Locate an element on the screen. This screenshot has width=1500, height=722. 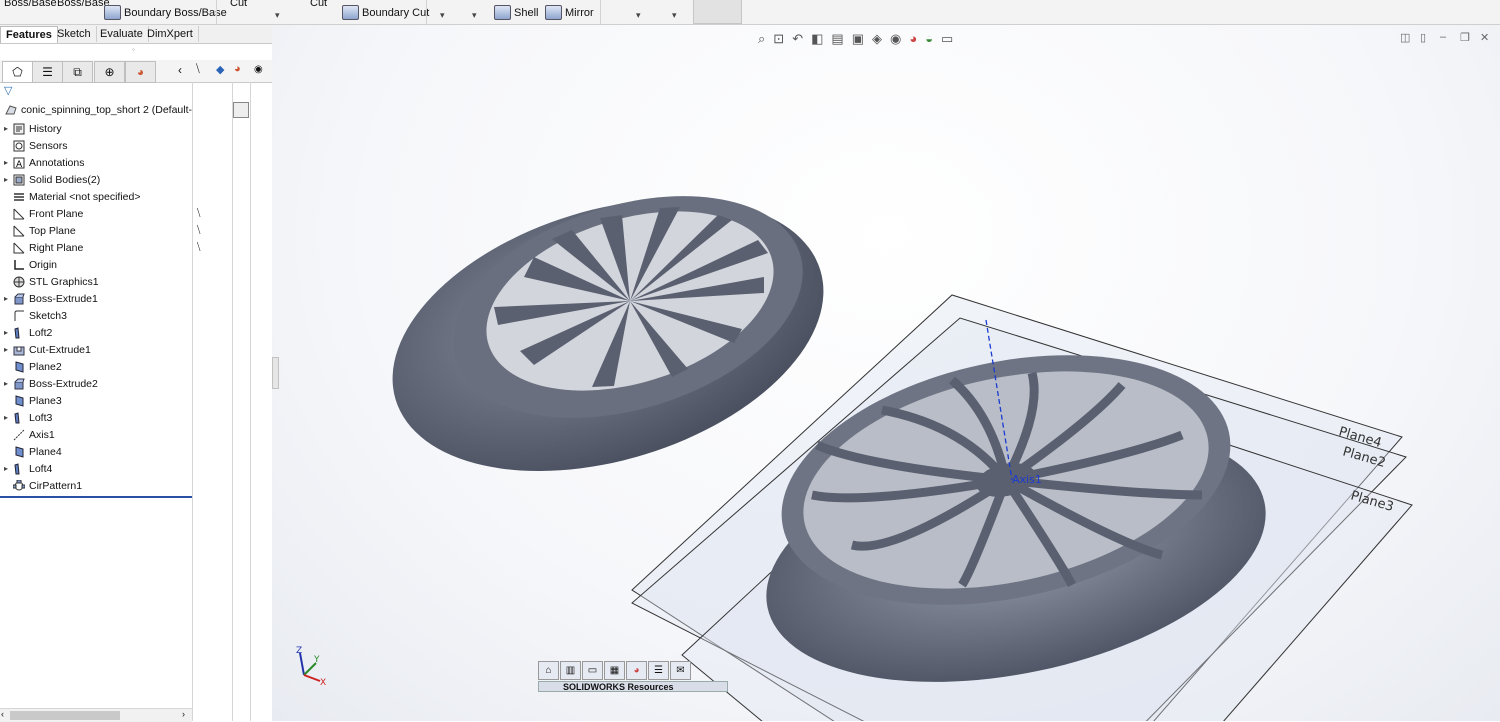
tree-item-front-plane: Front Plane is located at coordinates (96, 213).